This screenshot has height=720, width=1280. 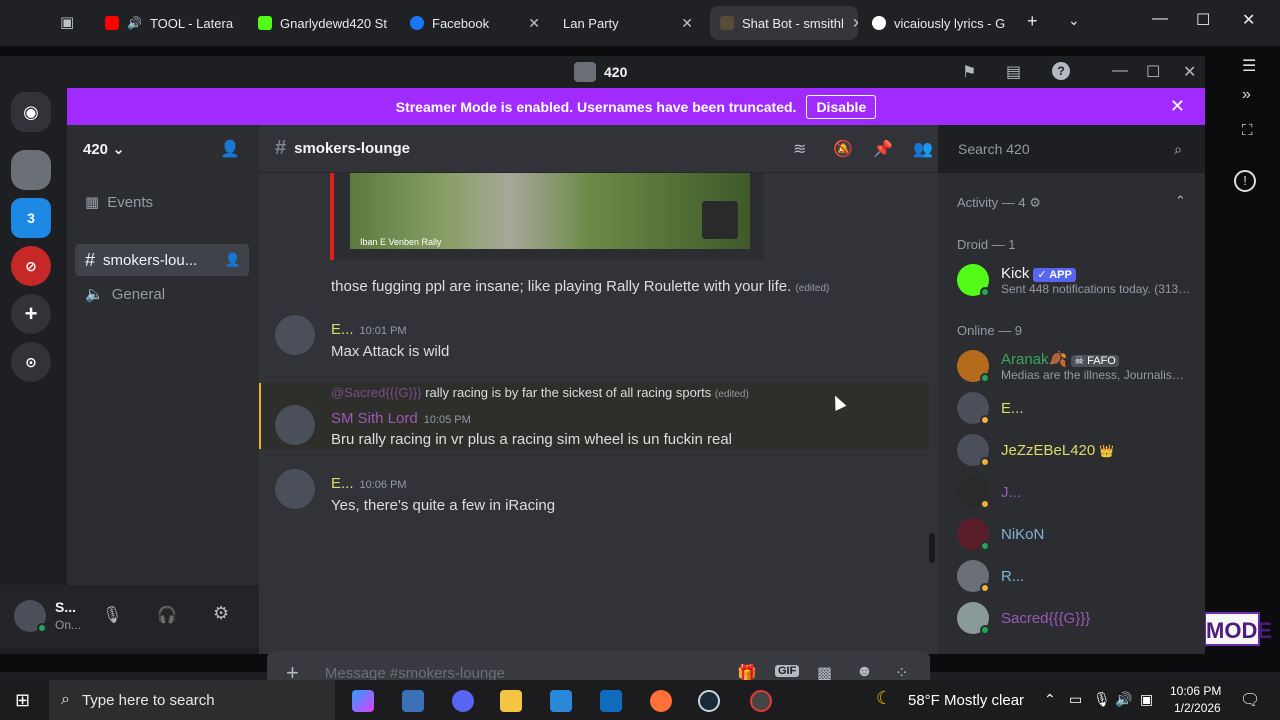 What do you see at coordinates (1249, 66) in the screenshot?
I see `menu-icon: ☰` at bounding box center [1249, 66].